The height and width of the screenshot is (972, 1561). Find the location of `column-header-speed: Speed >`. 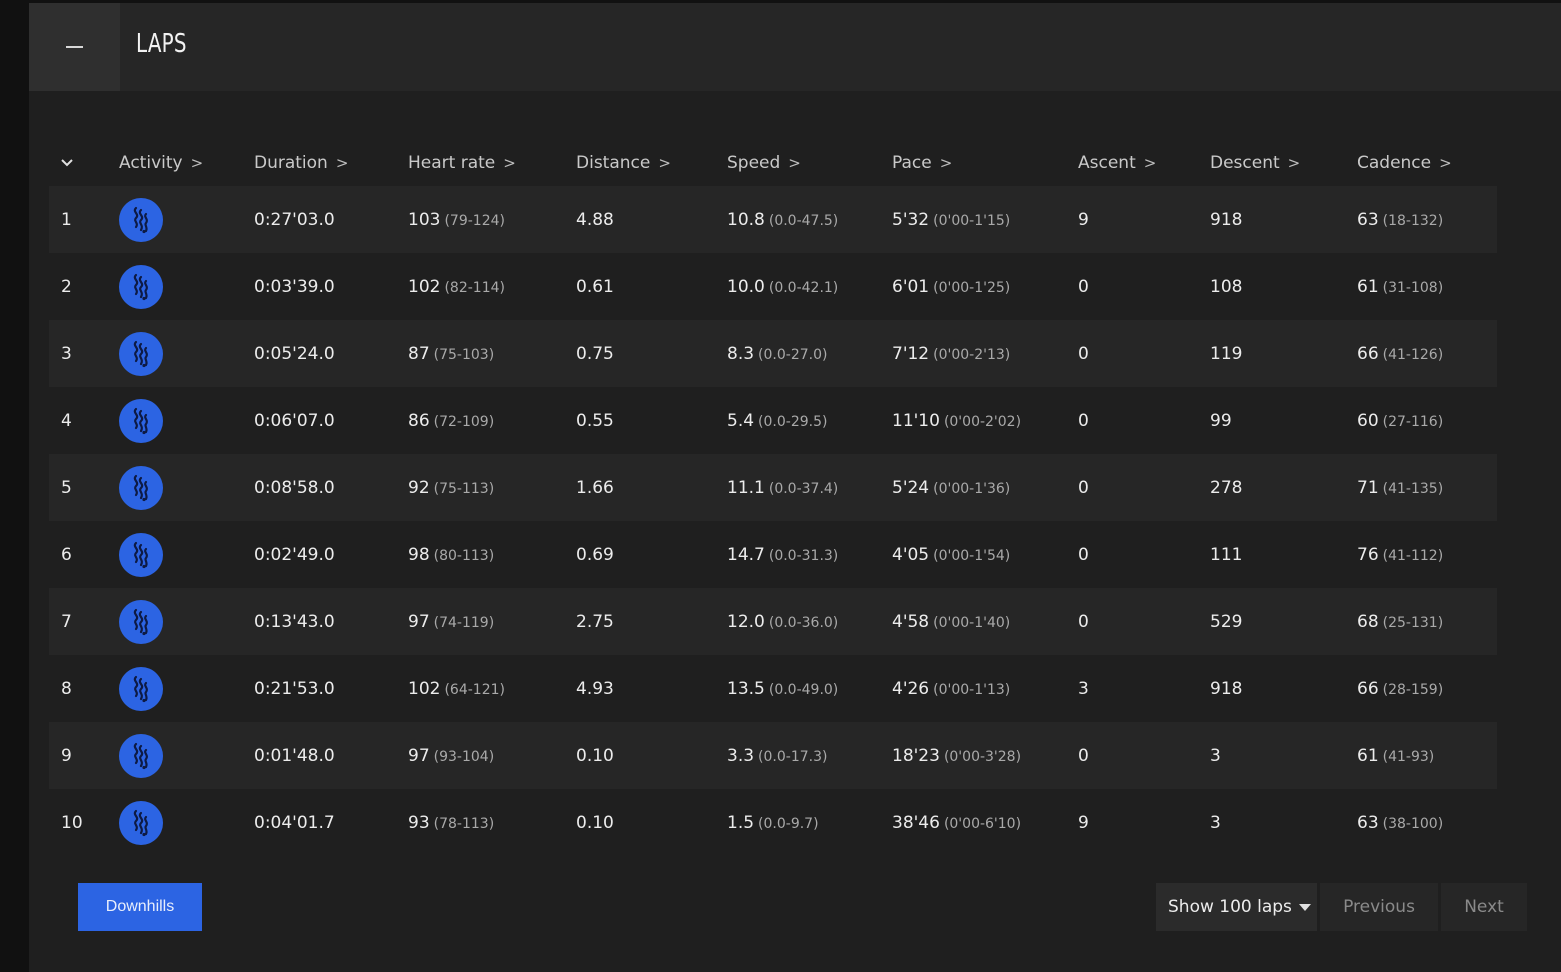

column-header-speed: Speed > is located at coordinates (809, 163).